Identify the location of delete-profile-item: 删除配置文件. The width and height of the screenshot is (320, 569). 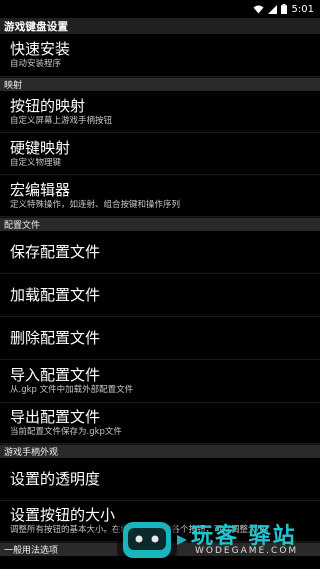
(160, 338).